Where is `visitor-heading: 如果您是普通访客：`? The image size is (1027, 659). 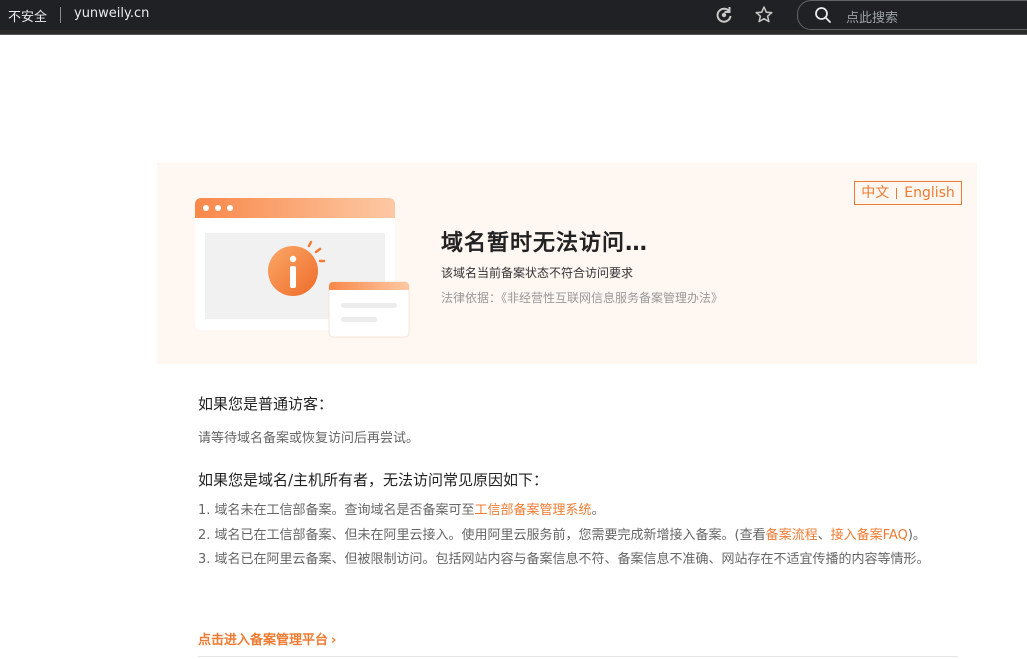
visitor-heading: 如果您是普通访客： is located at coordinates (266, 404).